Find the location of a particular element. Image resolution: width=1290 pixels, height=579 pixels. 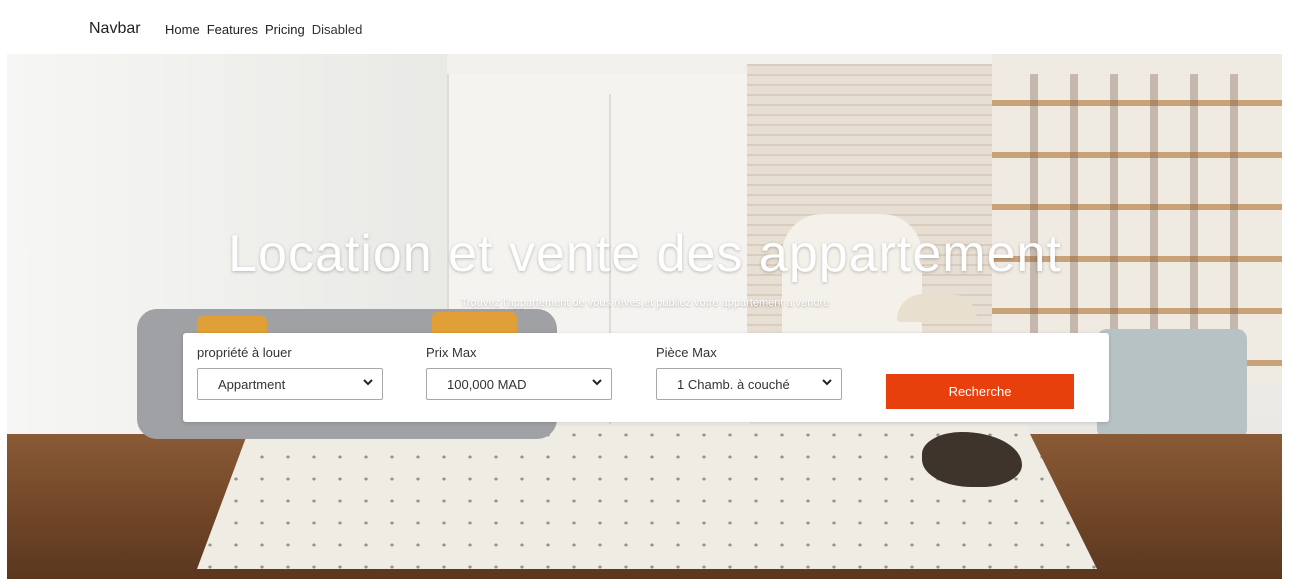

navbar: Navbar Home Features Pricing Disabled is located at coordinates (645, 27).